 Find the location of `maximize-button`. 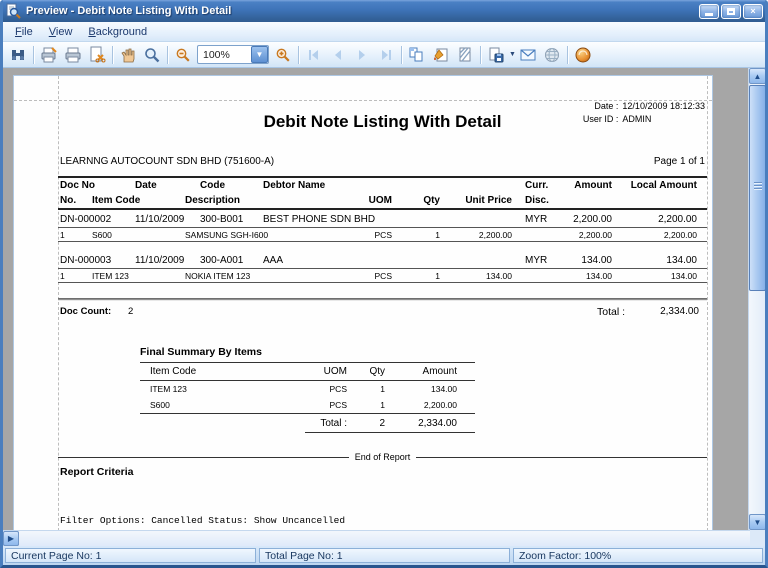

maximize-button is located at coordinates (731, 11).